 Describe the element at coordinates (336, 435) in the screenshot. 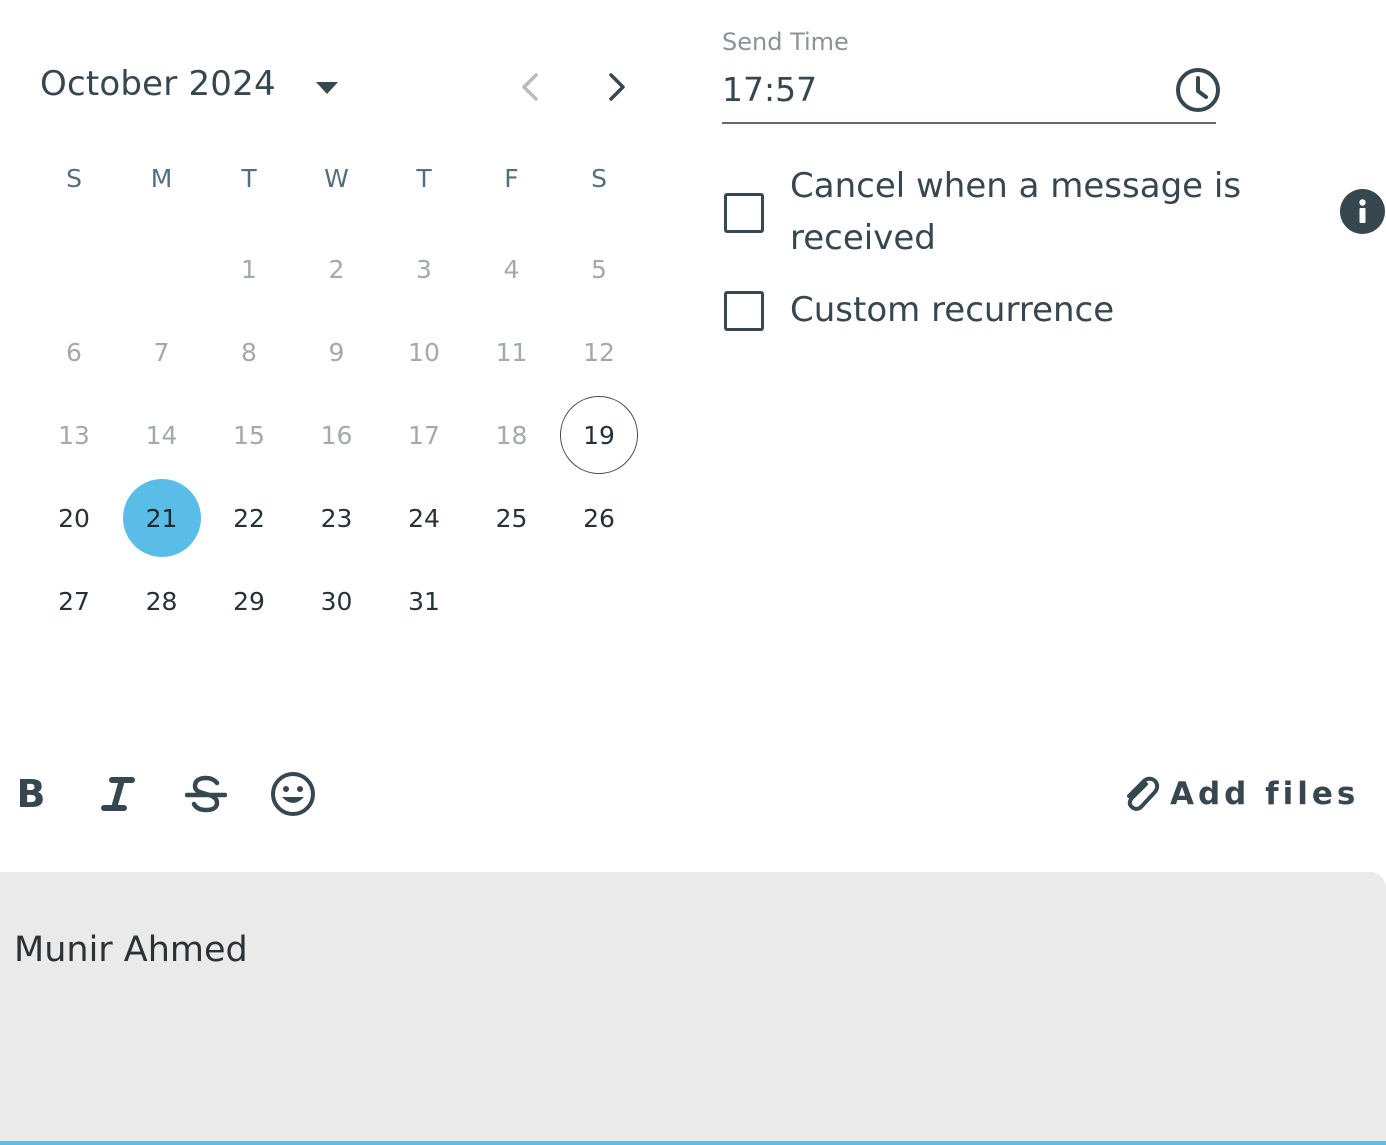

I see `calendar-day-16: 16` at that location.